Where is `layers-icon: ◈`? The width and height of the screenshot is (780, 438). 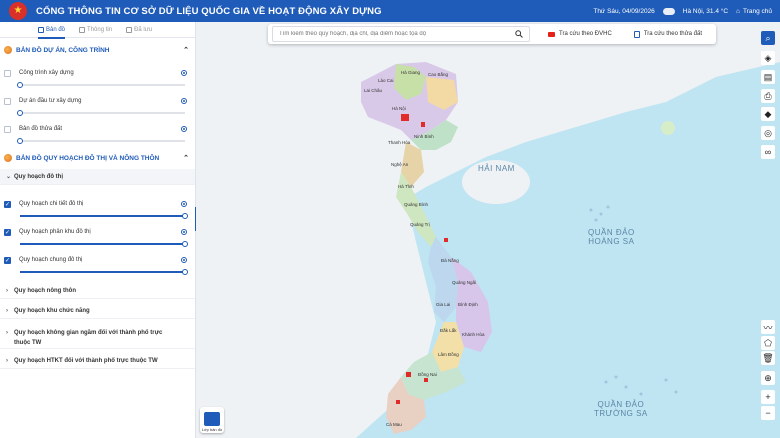
layers-icon: ◈ is located at coordinates (768, 58).